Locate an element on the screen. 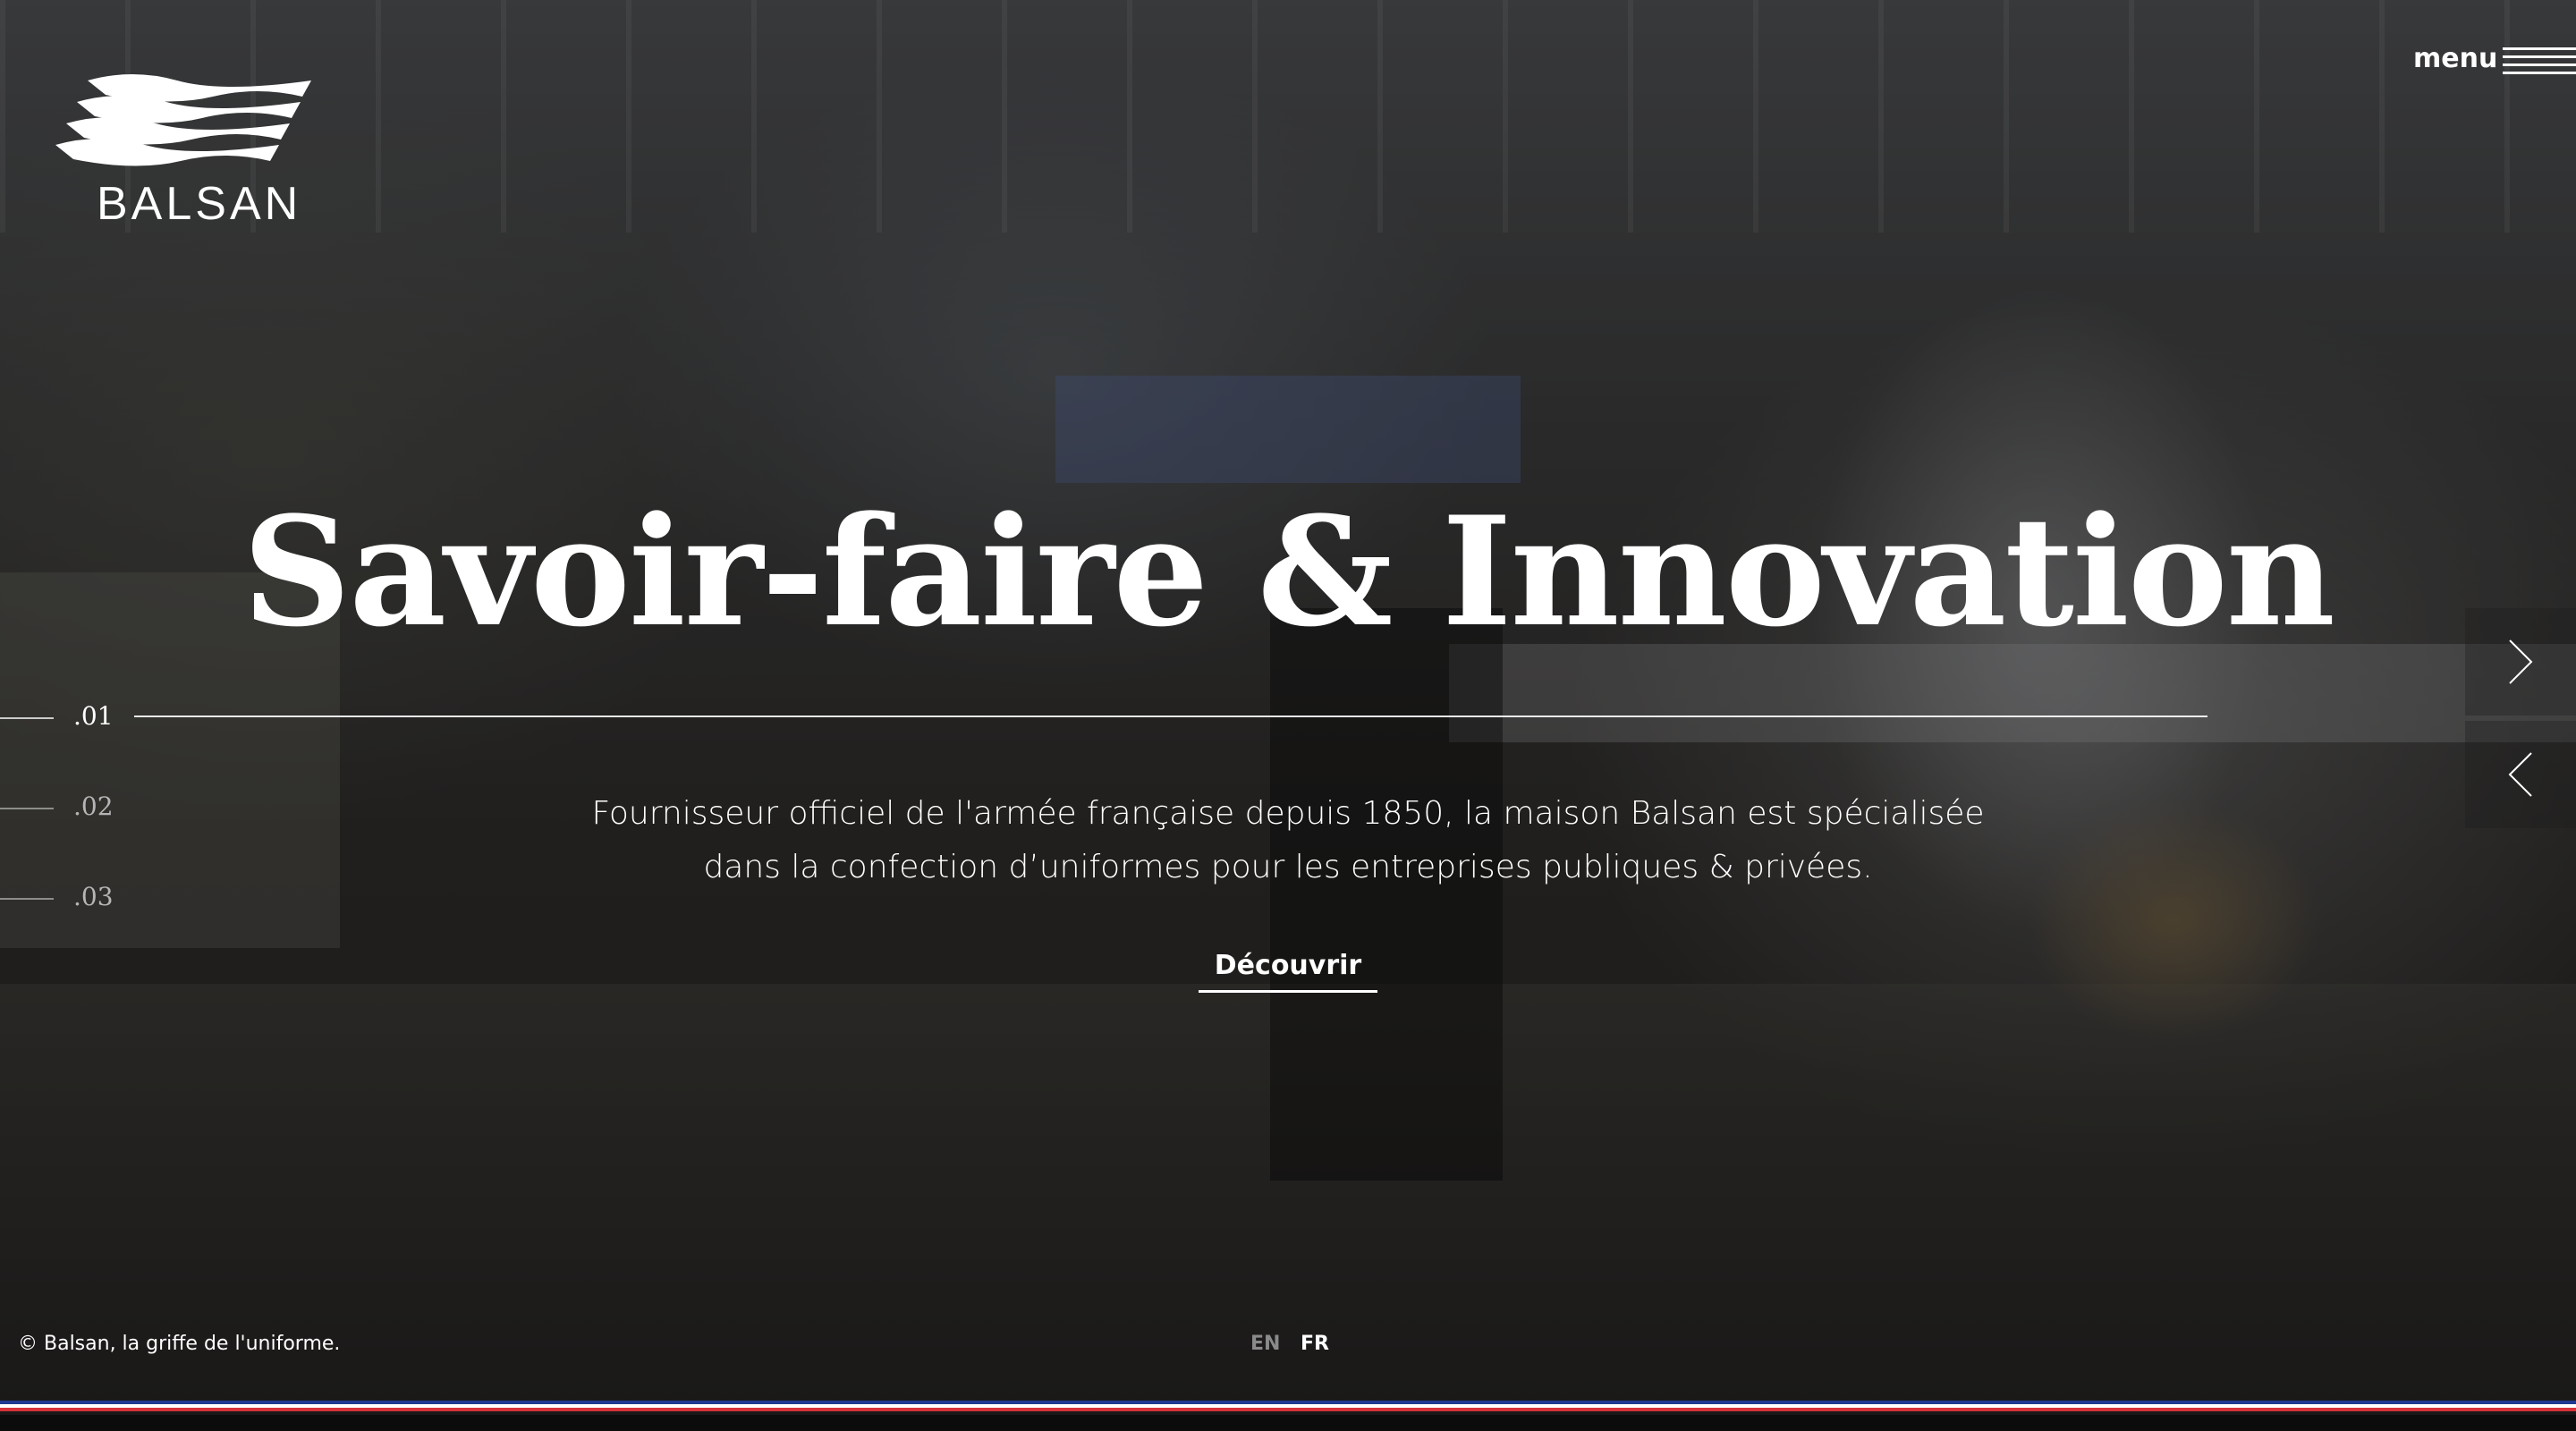 The image size is (2576, 1431). menu-button: menu is located at coordinates (2491, 58).